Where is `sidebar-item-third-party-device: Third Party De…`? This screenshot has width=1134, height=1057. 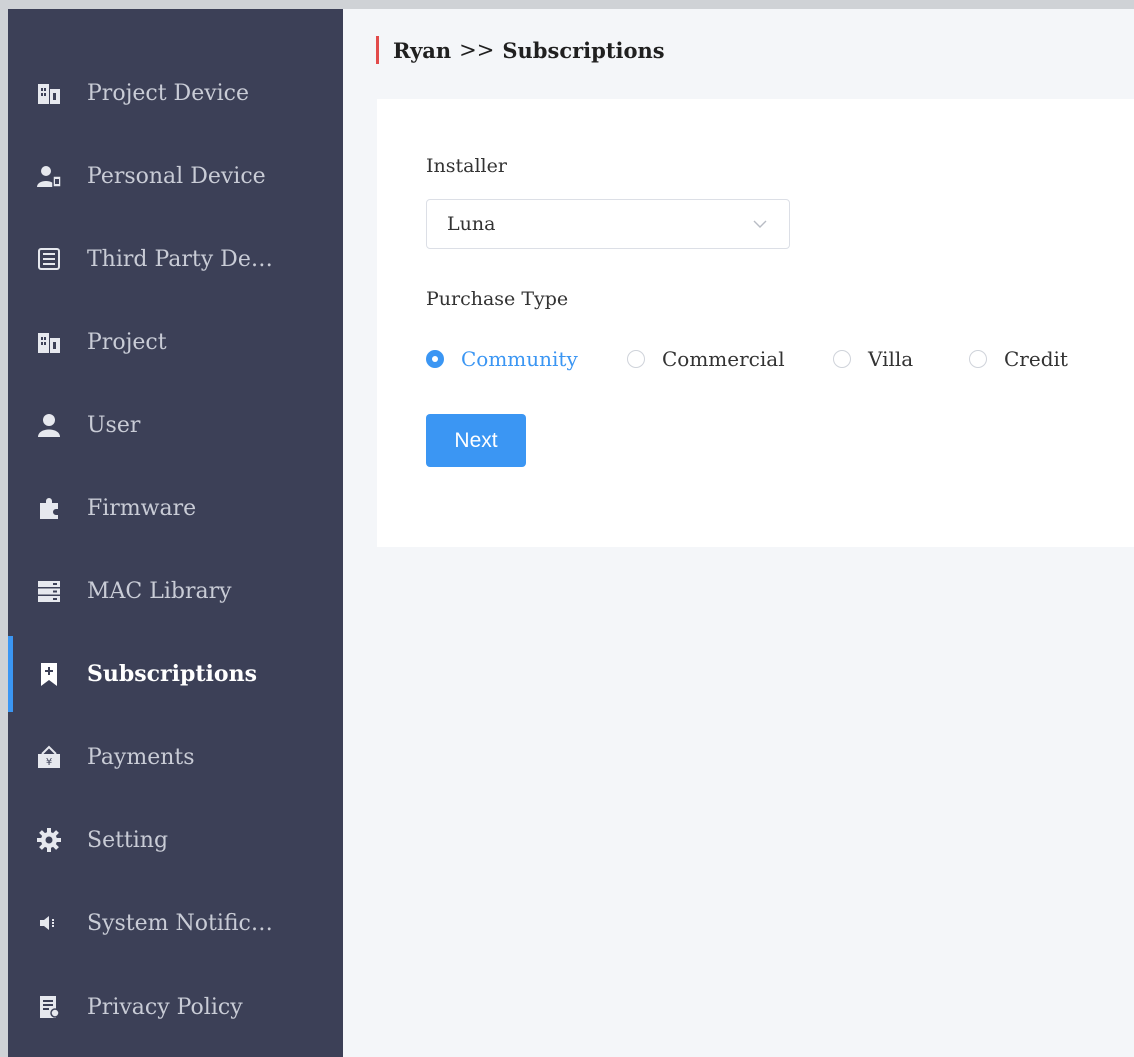
sidebar-item-third-party-device: Third Party De… is located at coordinates (175, 259).